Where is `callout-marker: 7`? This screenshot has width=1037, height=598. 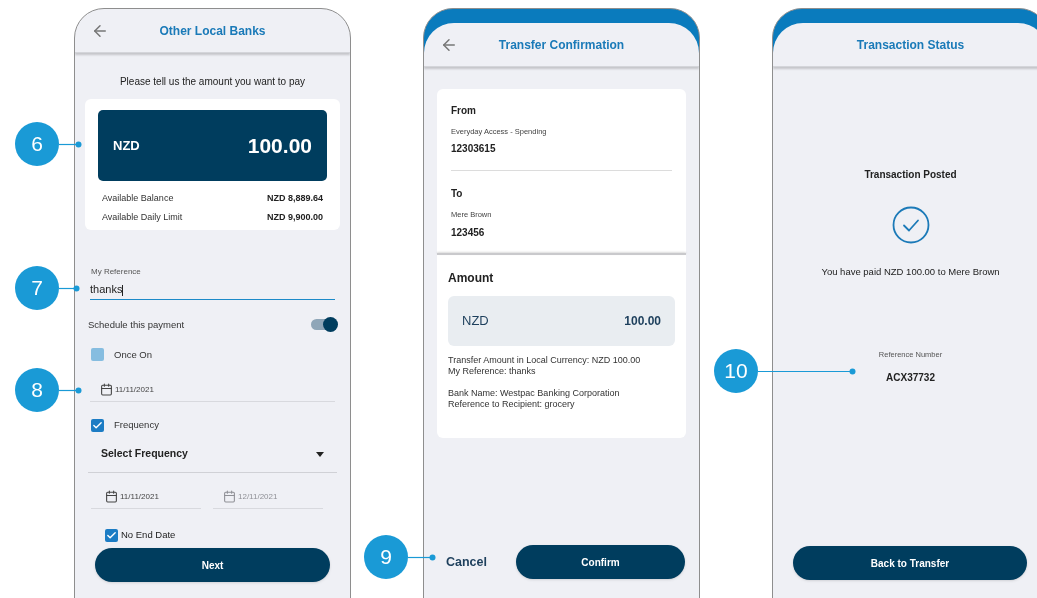
callout-marker: 7 is located at coordinates (37, 288).